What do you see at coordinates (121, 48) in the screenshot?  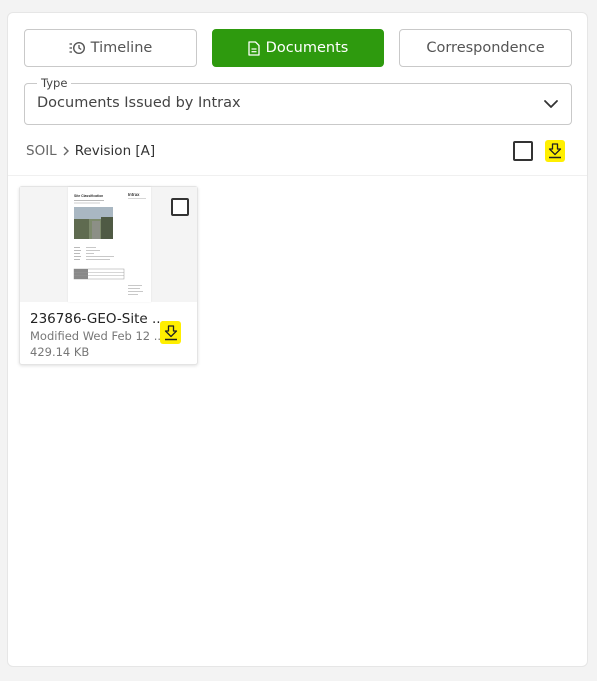 I see `tab-timeline-label: Timeline` at bounding box center [121, 48].